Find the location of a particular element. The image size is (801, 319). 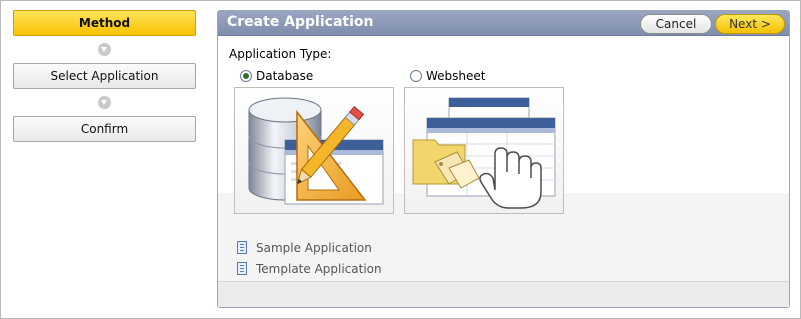

option-websheet: Websheet is located at coordinates (448, 76).